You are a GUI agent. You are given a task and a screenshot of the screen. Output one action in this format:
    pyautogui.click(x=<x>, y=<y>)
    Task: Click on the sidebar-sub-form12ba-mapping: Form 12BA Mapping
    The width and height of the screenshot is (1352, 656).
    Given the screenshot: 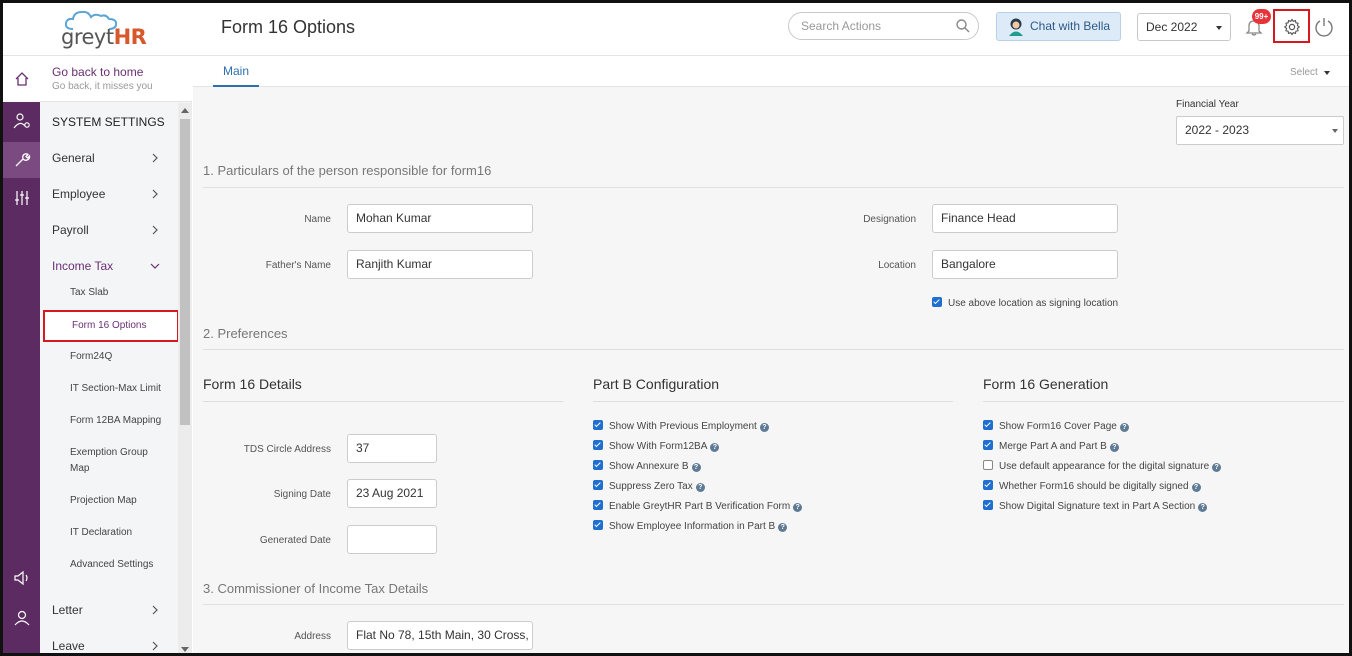 What is the action you would take?
    pyautogui.click(x=120, y=421)
    